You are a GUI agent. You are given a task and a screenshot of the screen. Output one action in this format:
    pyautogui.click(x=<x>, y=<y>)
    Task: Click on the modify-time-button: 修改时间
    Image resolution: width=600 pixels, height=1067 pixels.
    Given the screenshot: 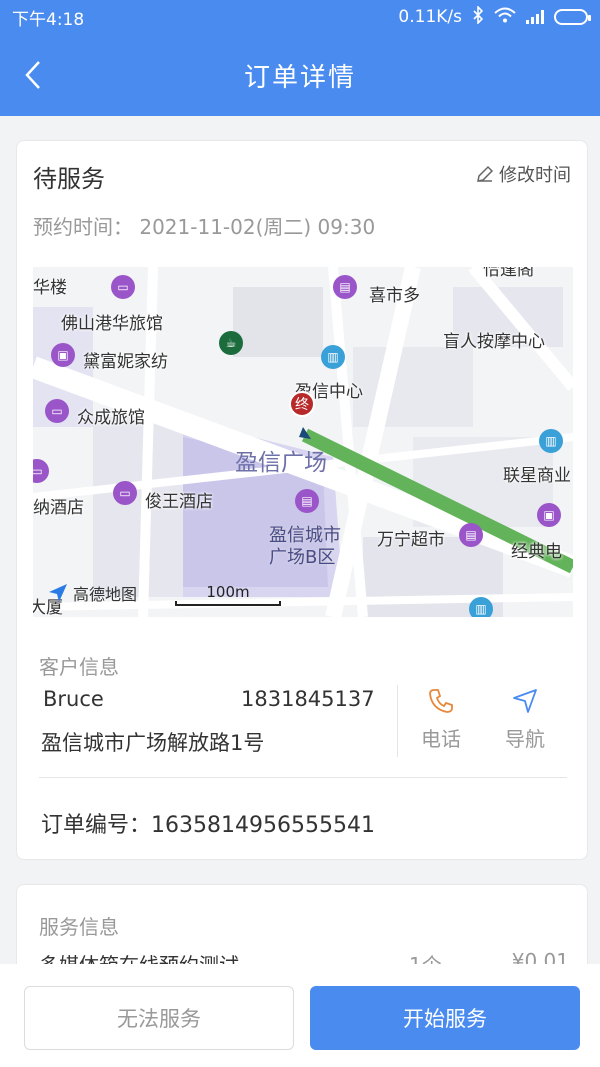 What is the action you would take?
    pyautogui.click(x=523, y=174)
    